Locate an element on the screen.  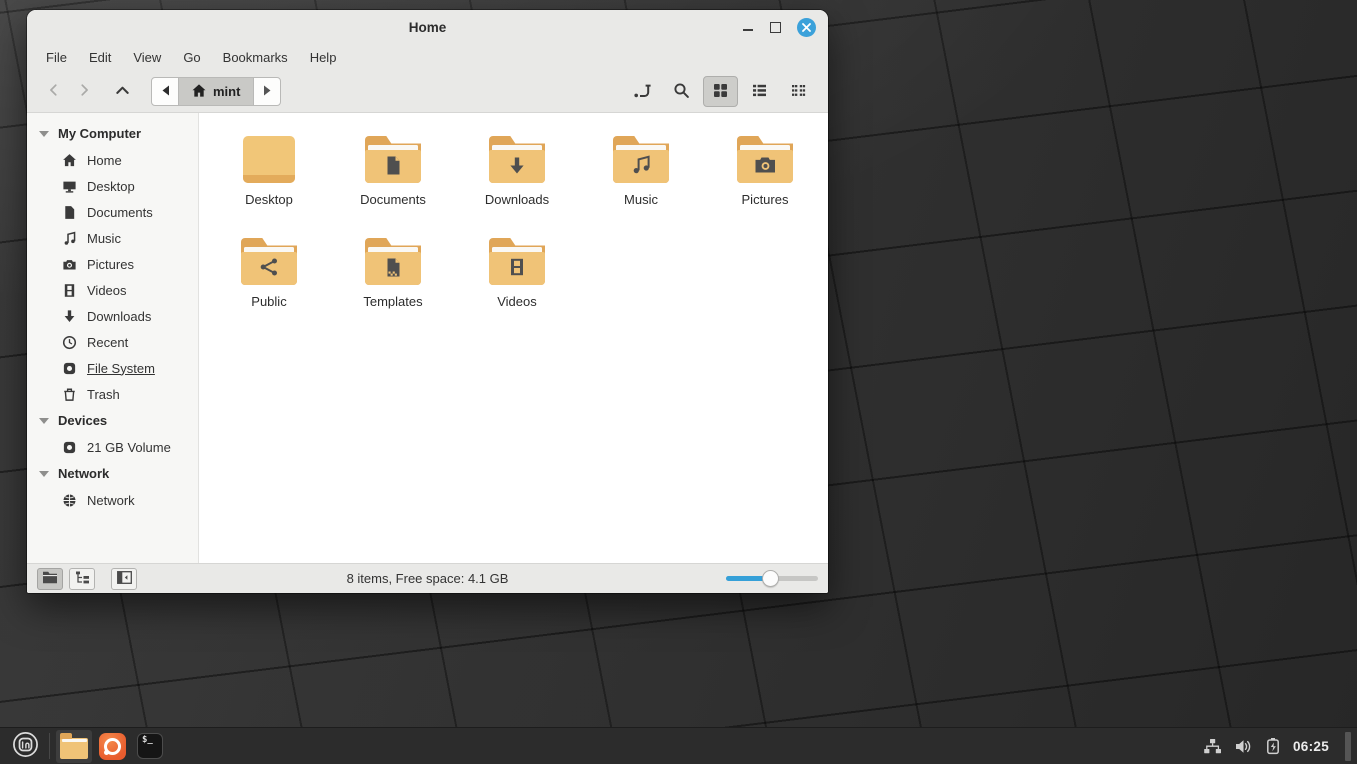
file-item-music: Music is located at coordinates (641, 168).